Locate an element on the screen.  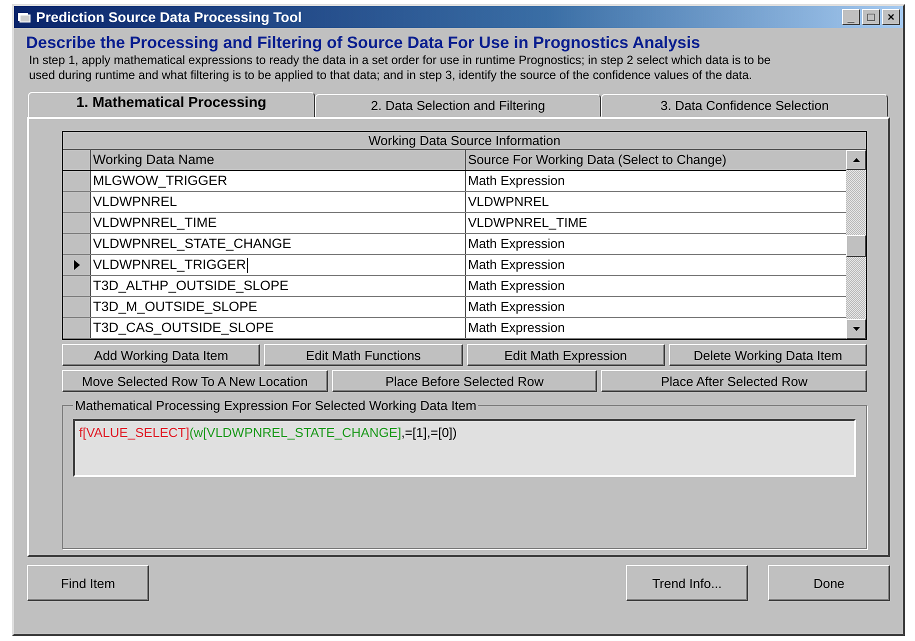
footer-button: Done is located at coordinates (829, 583).